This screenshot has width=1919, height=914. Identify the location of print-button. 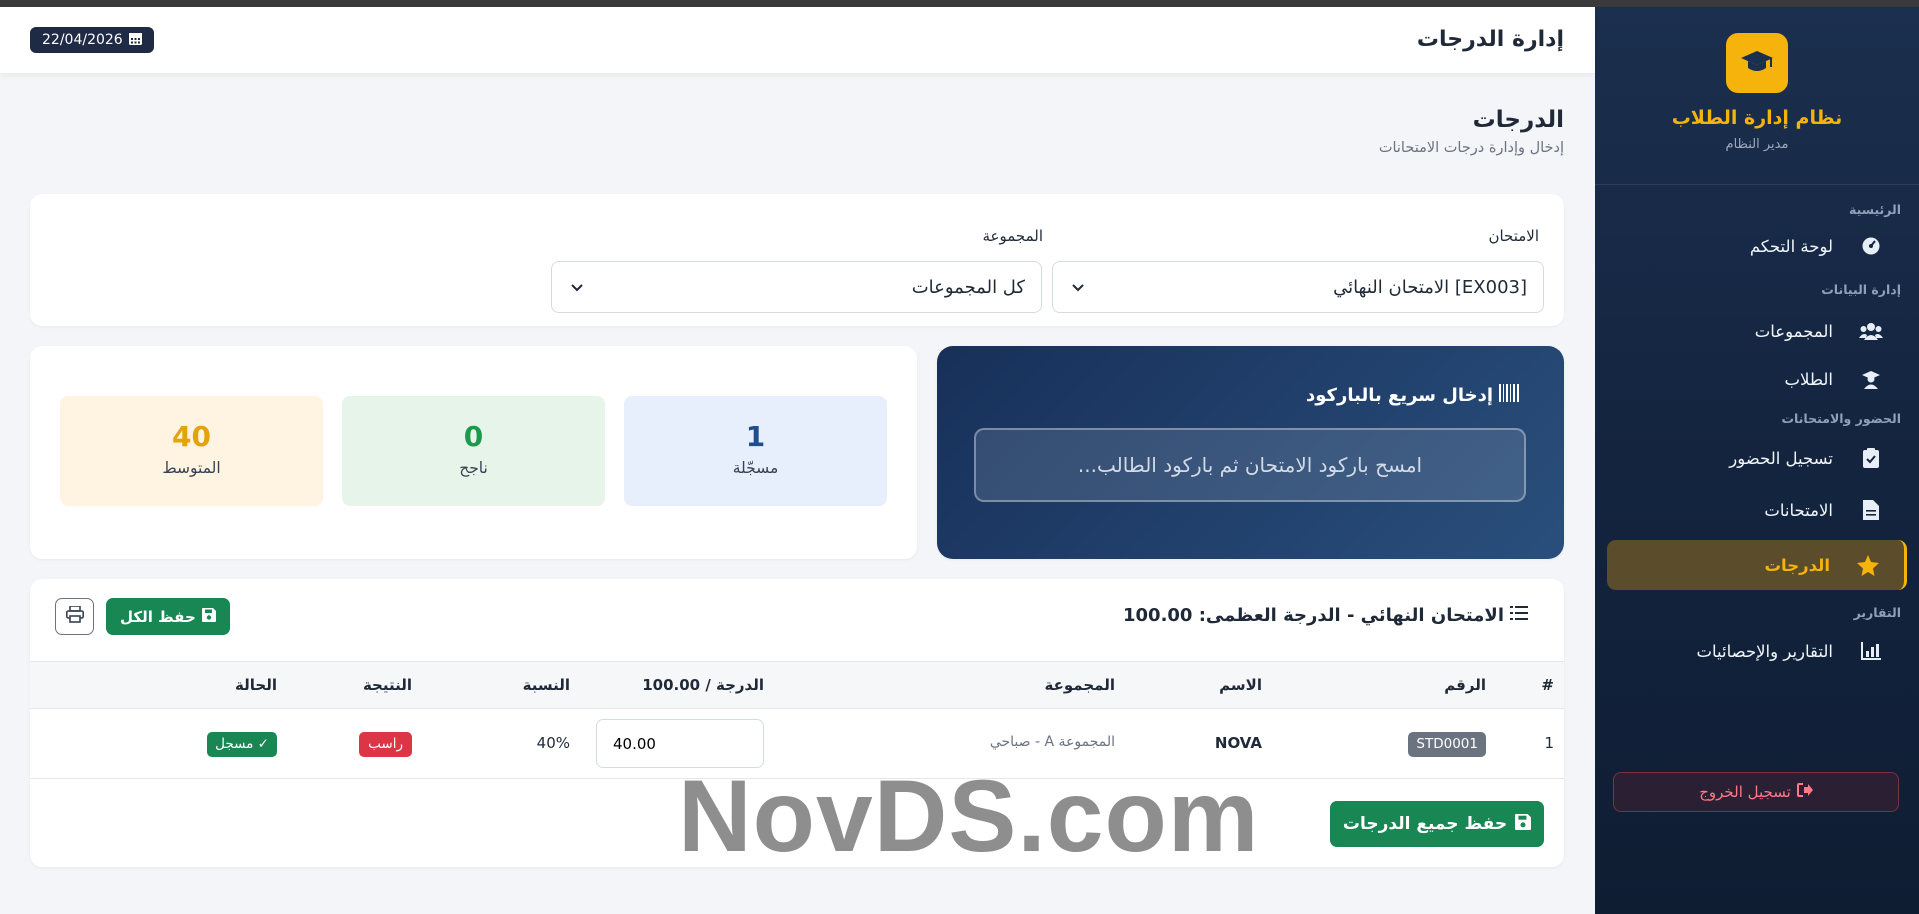
(74, 616).